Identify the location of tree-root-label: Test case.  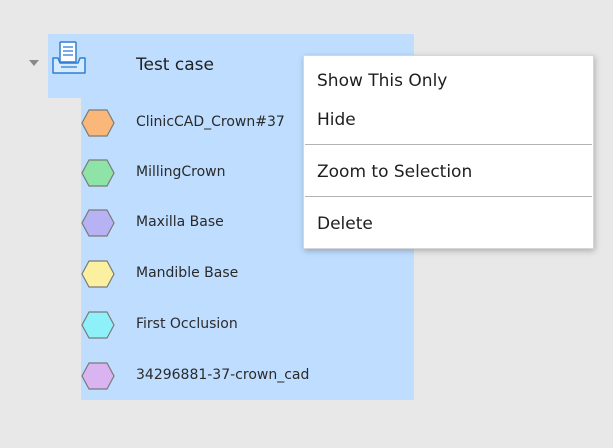
(175, 65).